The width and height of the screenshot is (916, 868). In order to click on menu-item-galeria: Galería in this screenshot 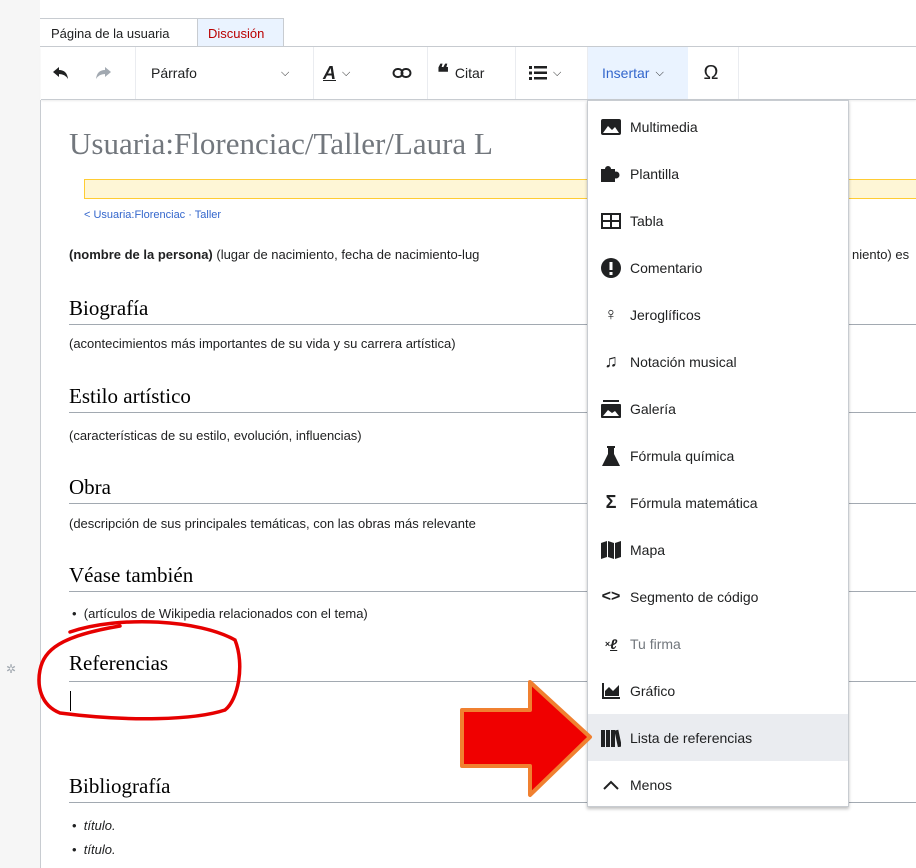, I will do `click(718, 408)`.